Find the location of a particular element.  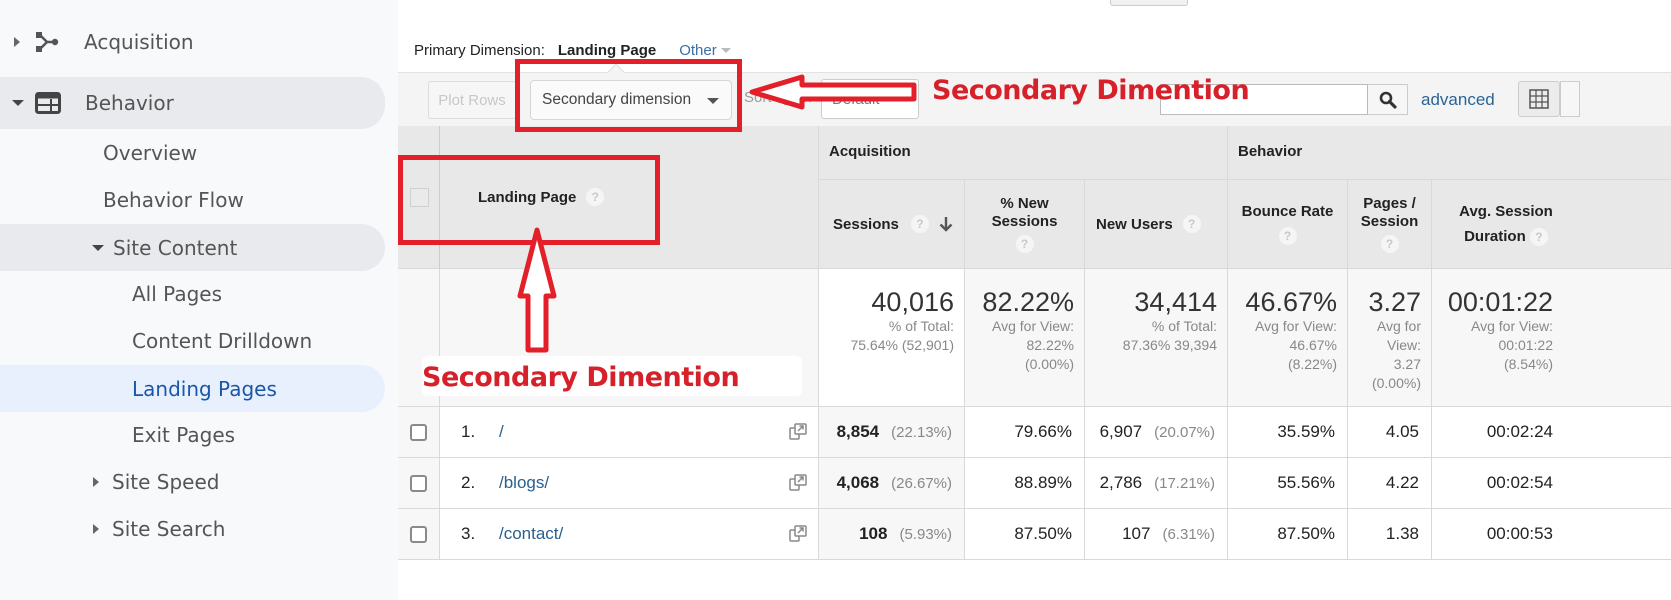

grid-icon is located at coordinates (1539, 99).